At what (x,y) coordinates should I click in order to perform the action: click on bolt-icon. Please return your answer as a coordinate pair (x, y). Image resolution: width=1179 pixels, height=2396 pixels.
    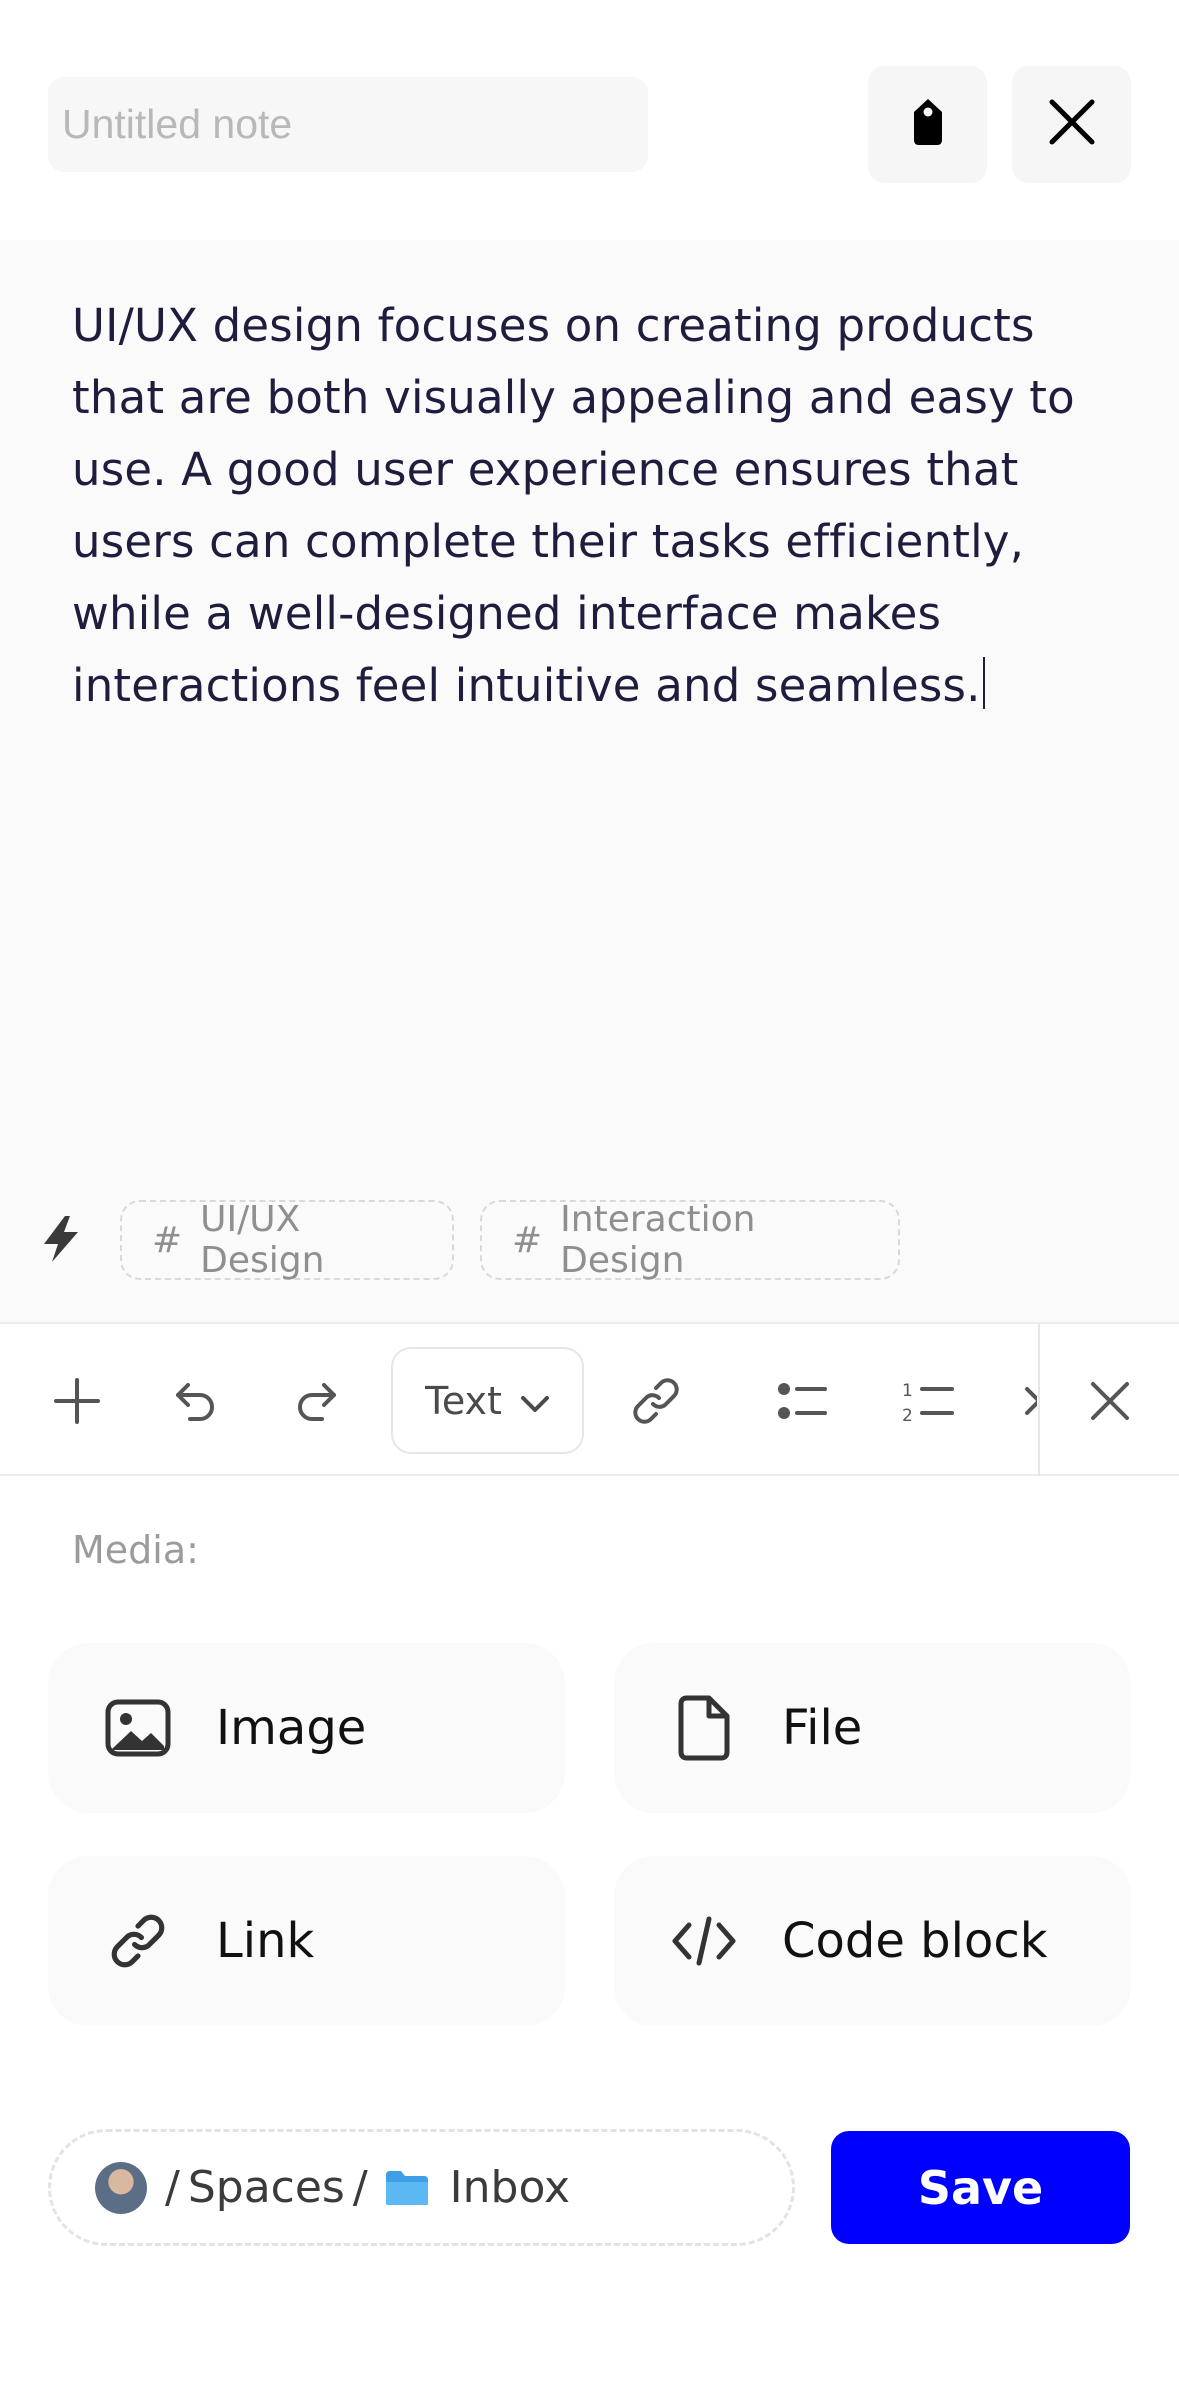
    Looking at the image, I should click on (61, 1241).